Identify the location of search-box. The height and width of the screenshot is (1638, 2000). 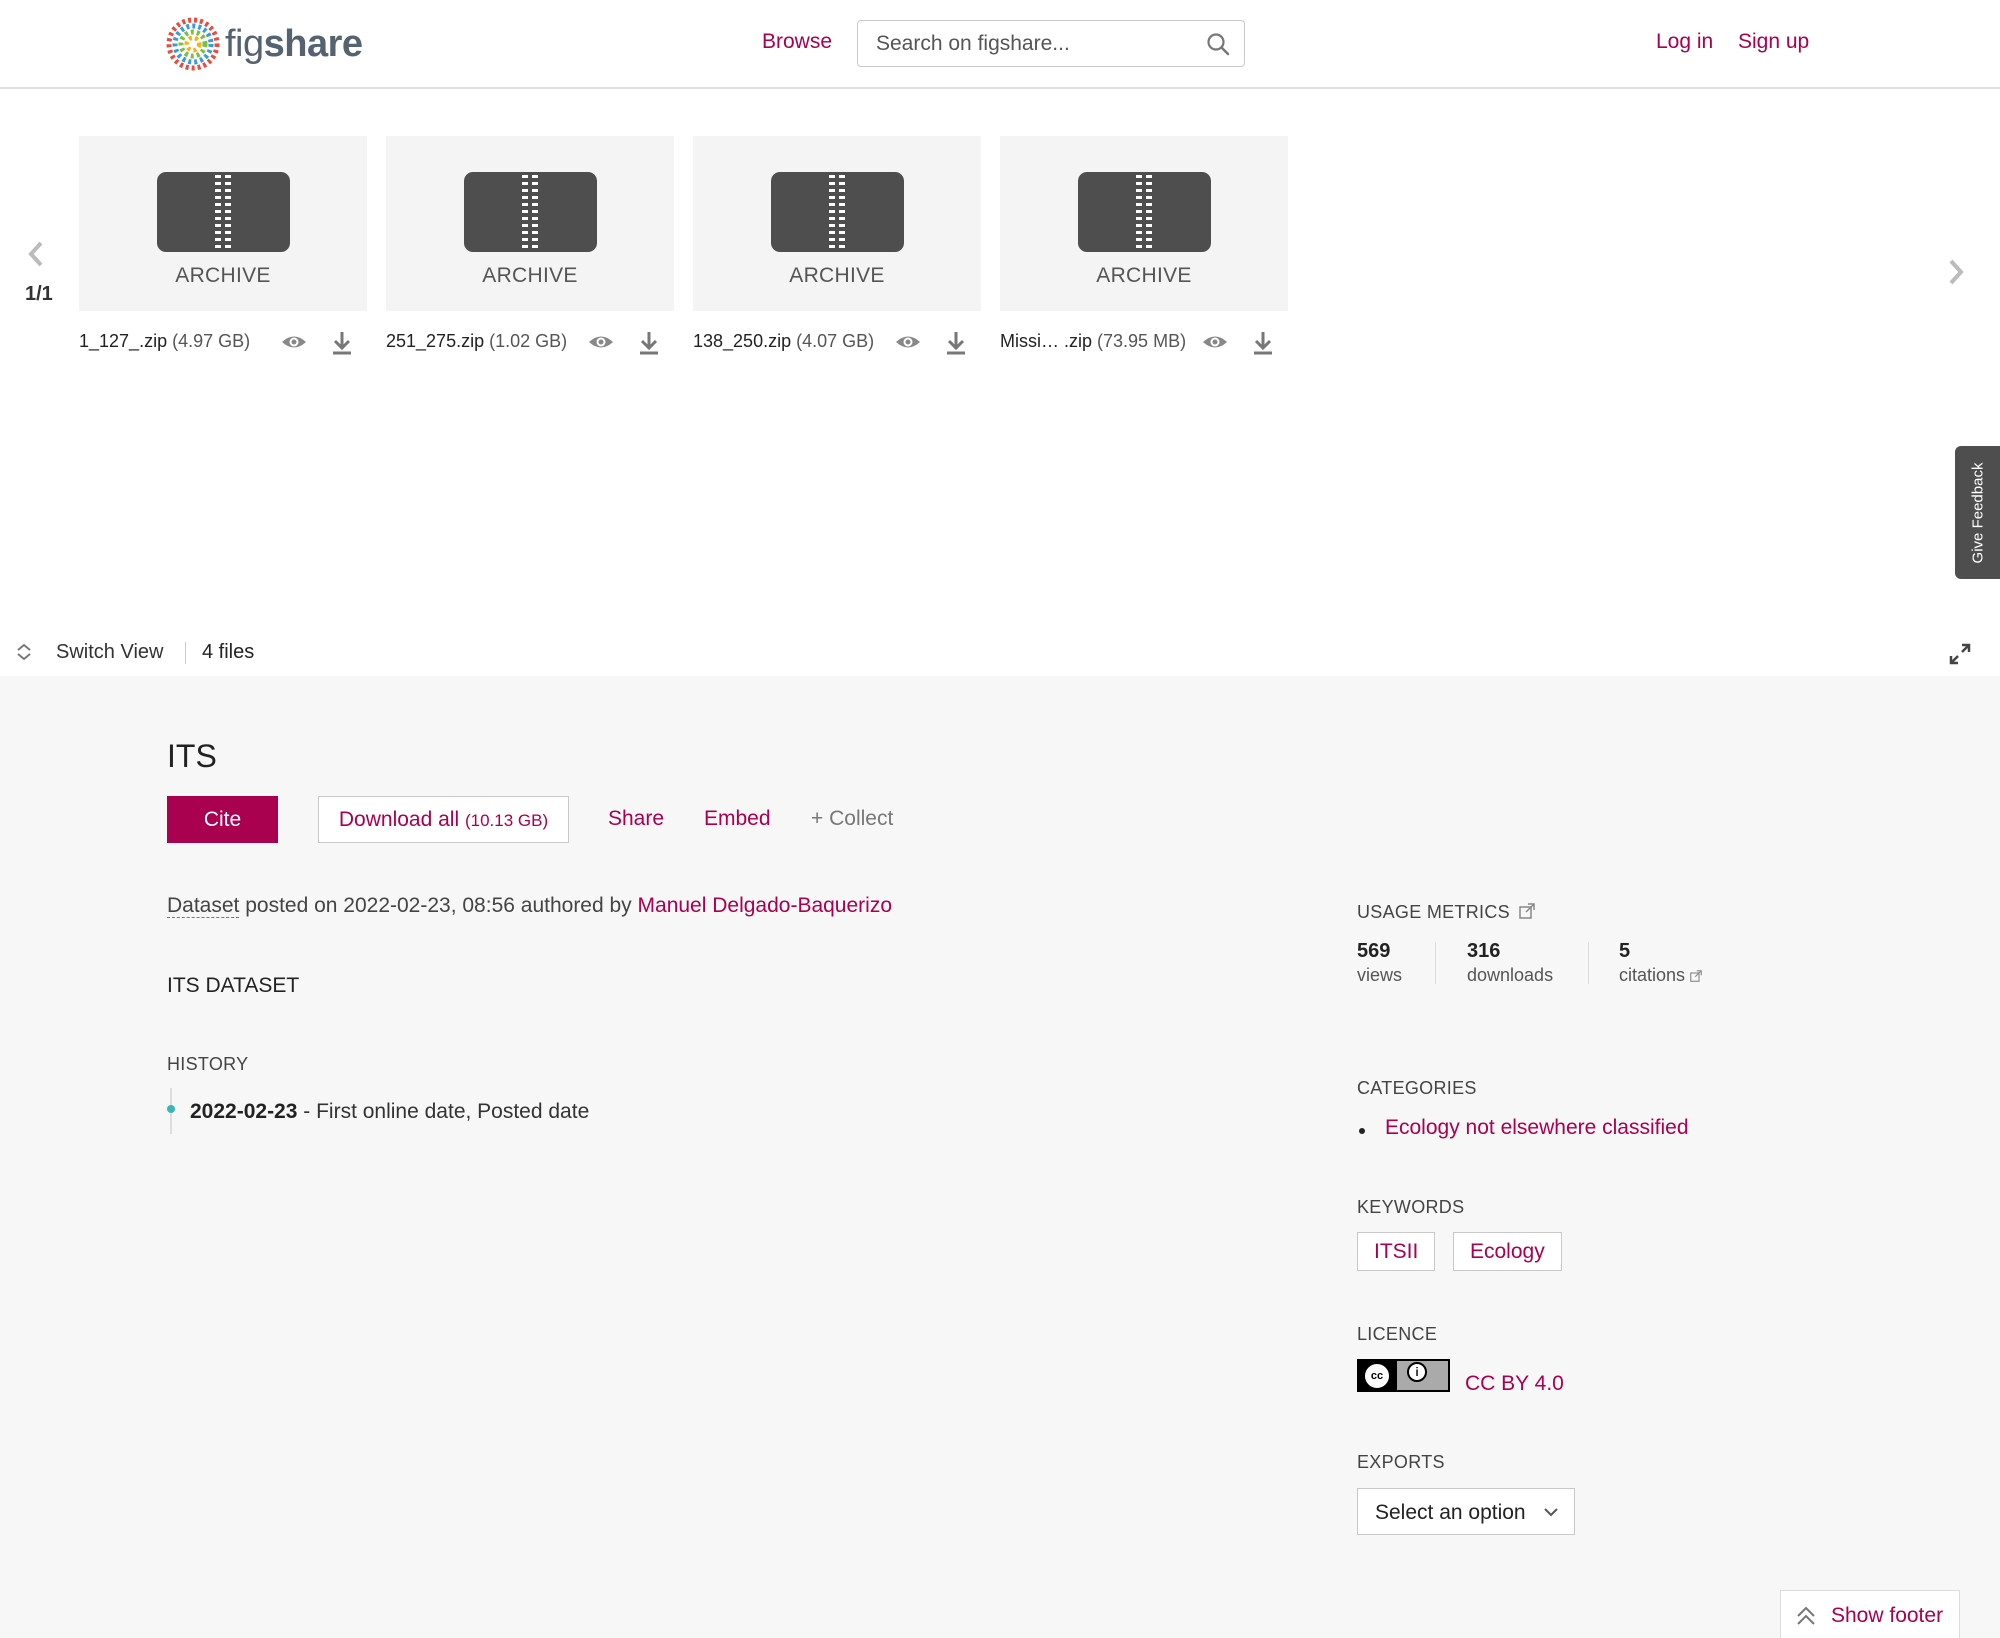
(1051, 43).